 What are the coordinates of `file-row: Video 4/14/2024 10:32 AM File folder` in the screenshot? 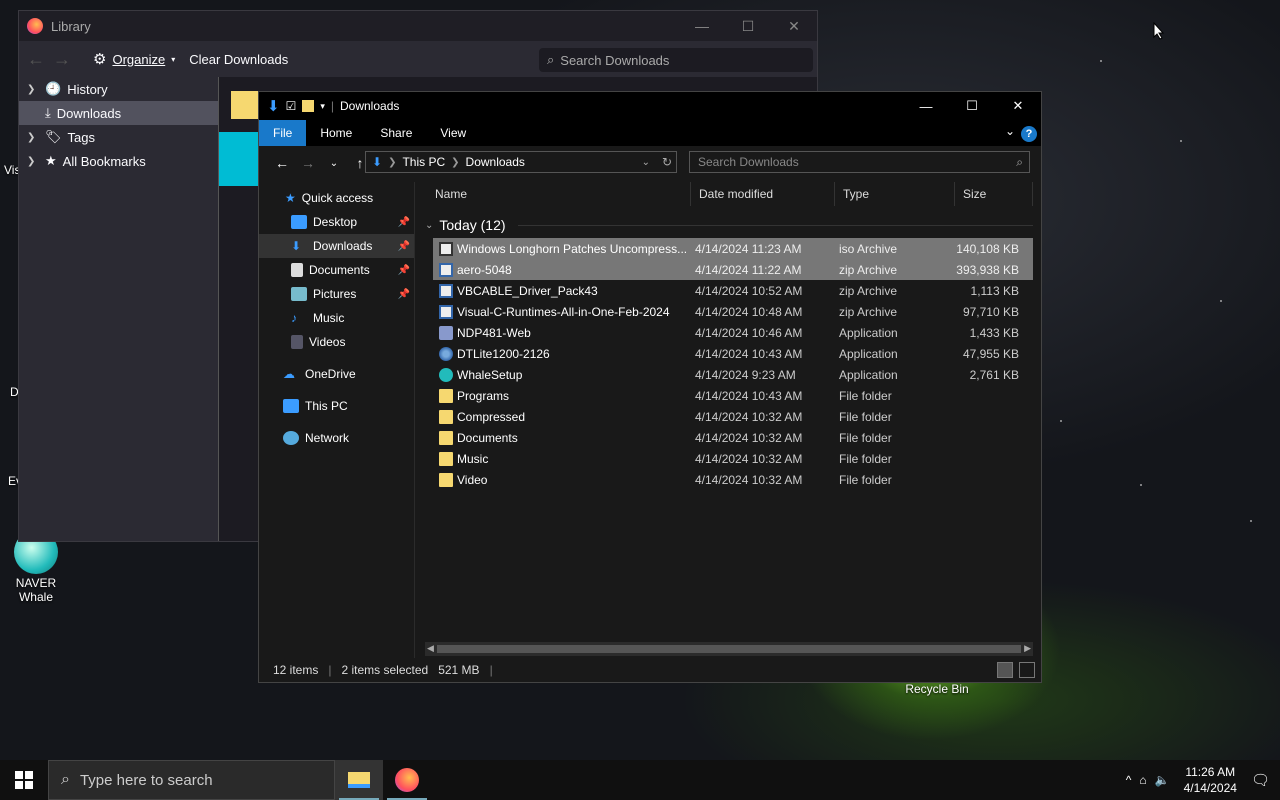 It's located at (733, 479).